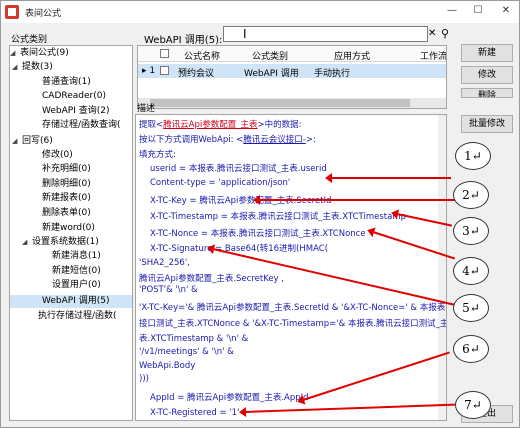 This screenshot has width=520, height=428. I want to click on description-text: >中的数据:, so click(279, 125).